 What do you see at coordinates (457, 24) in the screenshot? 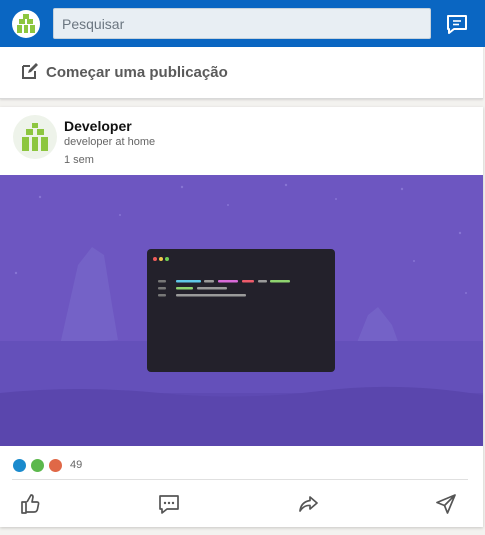
I see `chat-bubble-icon` at bounding box center [457, 24].